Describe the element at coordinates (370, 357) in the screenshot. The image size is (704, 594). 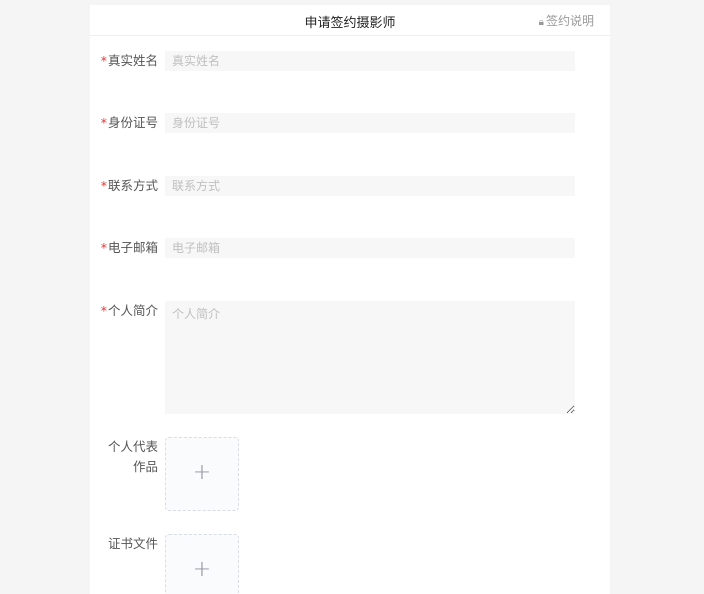
I see `bio-textarea` at that location.